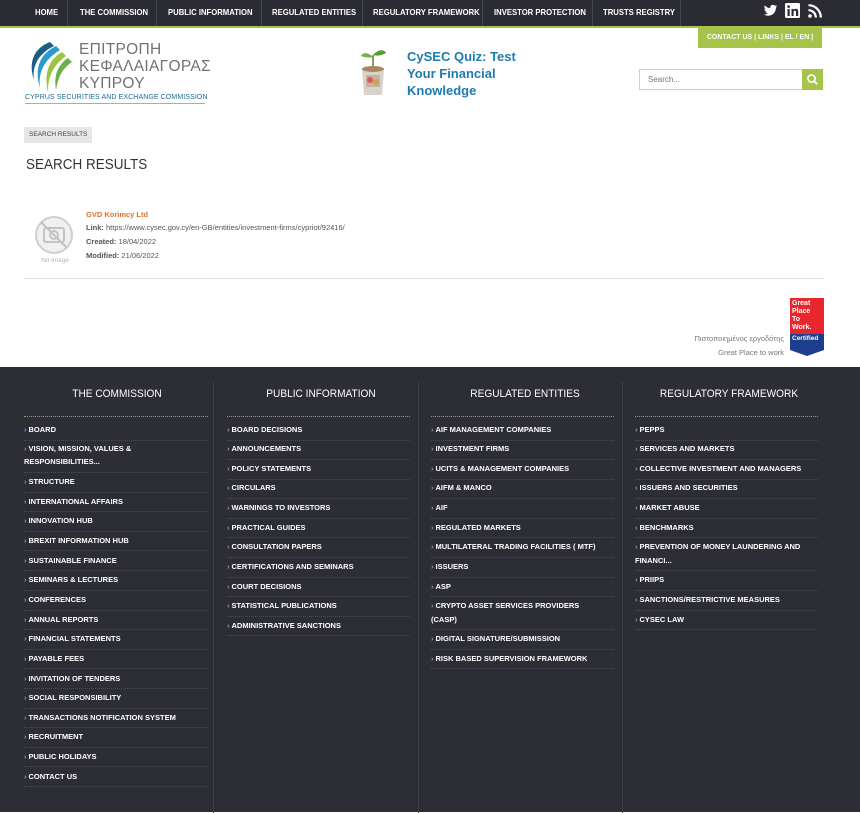 The width and height of the screenshot is (860, 813). Describe the element at coordinates (659, 619) in the screenshot. I see `footer-link-cysec-law: › CYSEC LAW` at that location.